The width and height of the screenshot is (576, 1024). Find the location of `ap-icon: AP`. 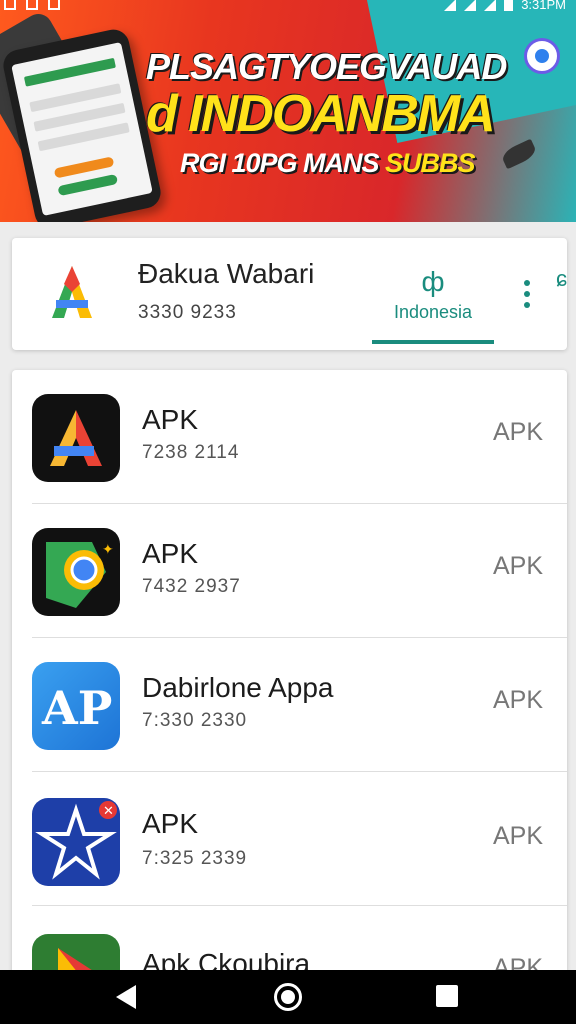

ap-icon: AP is located at coordinates (76, 706).